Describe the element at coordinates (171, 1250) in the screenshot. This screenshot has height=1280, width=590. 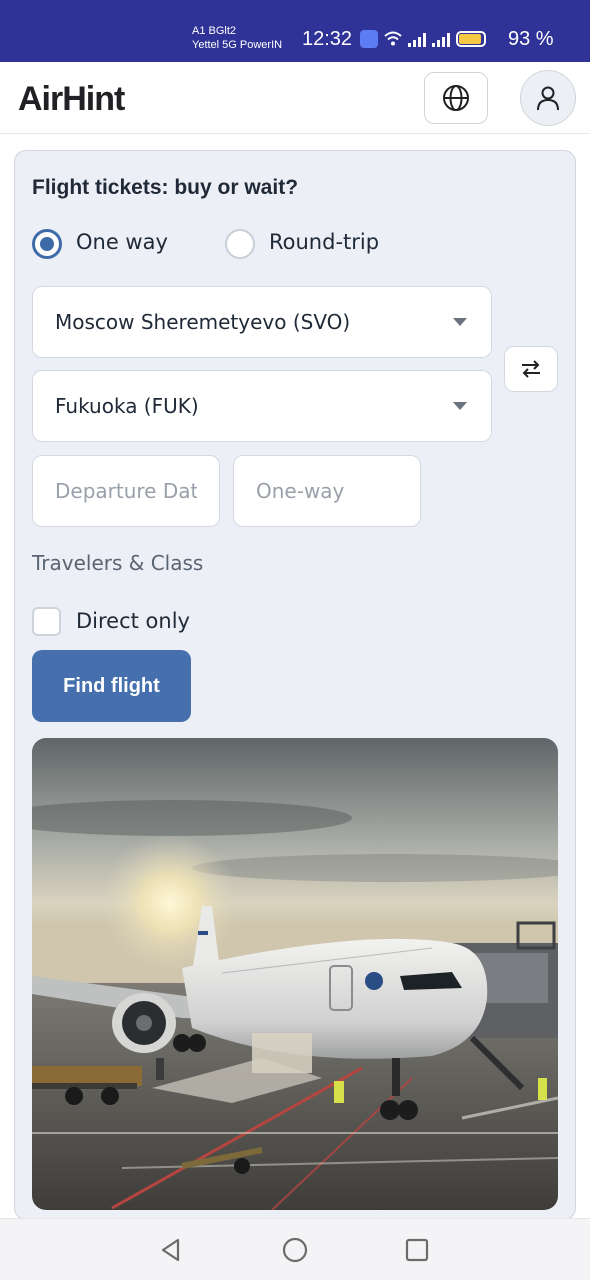
I see `back-triangle-icon` at that location.